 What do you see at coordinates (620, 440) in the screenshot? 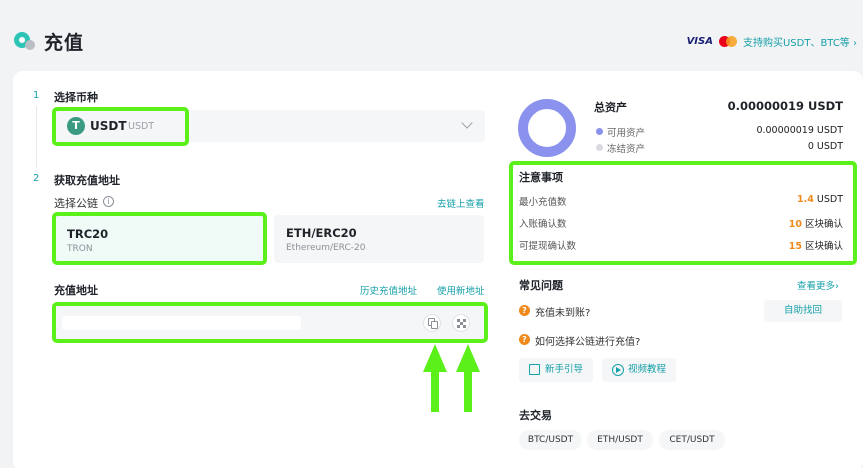
I see `trade-pair-eth-usdt: ETH/USDT` at bounding box center [620, 440].